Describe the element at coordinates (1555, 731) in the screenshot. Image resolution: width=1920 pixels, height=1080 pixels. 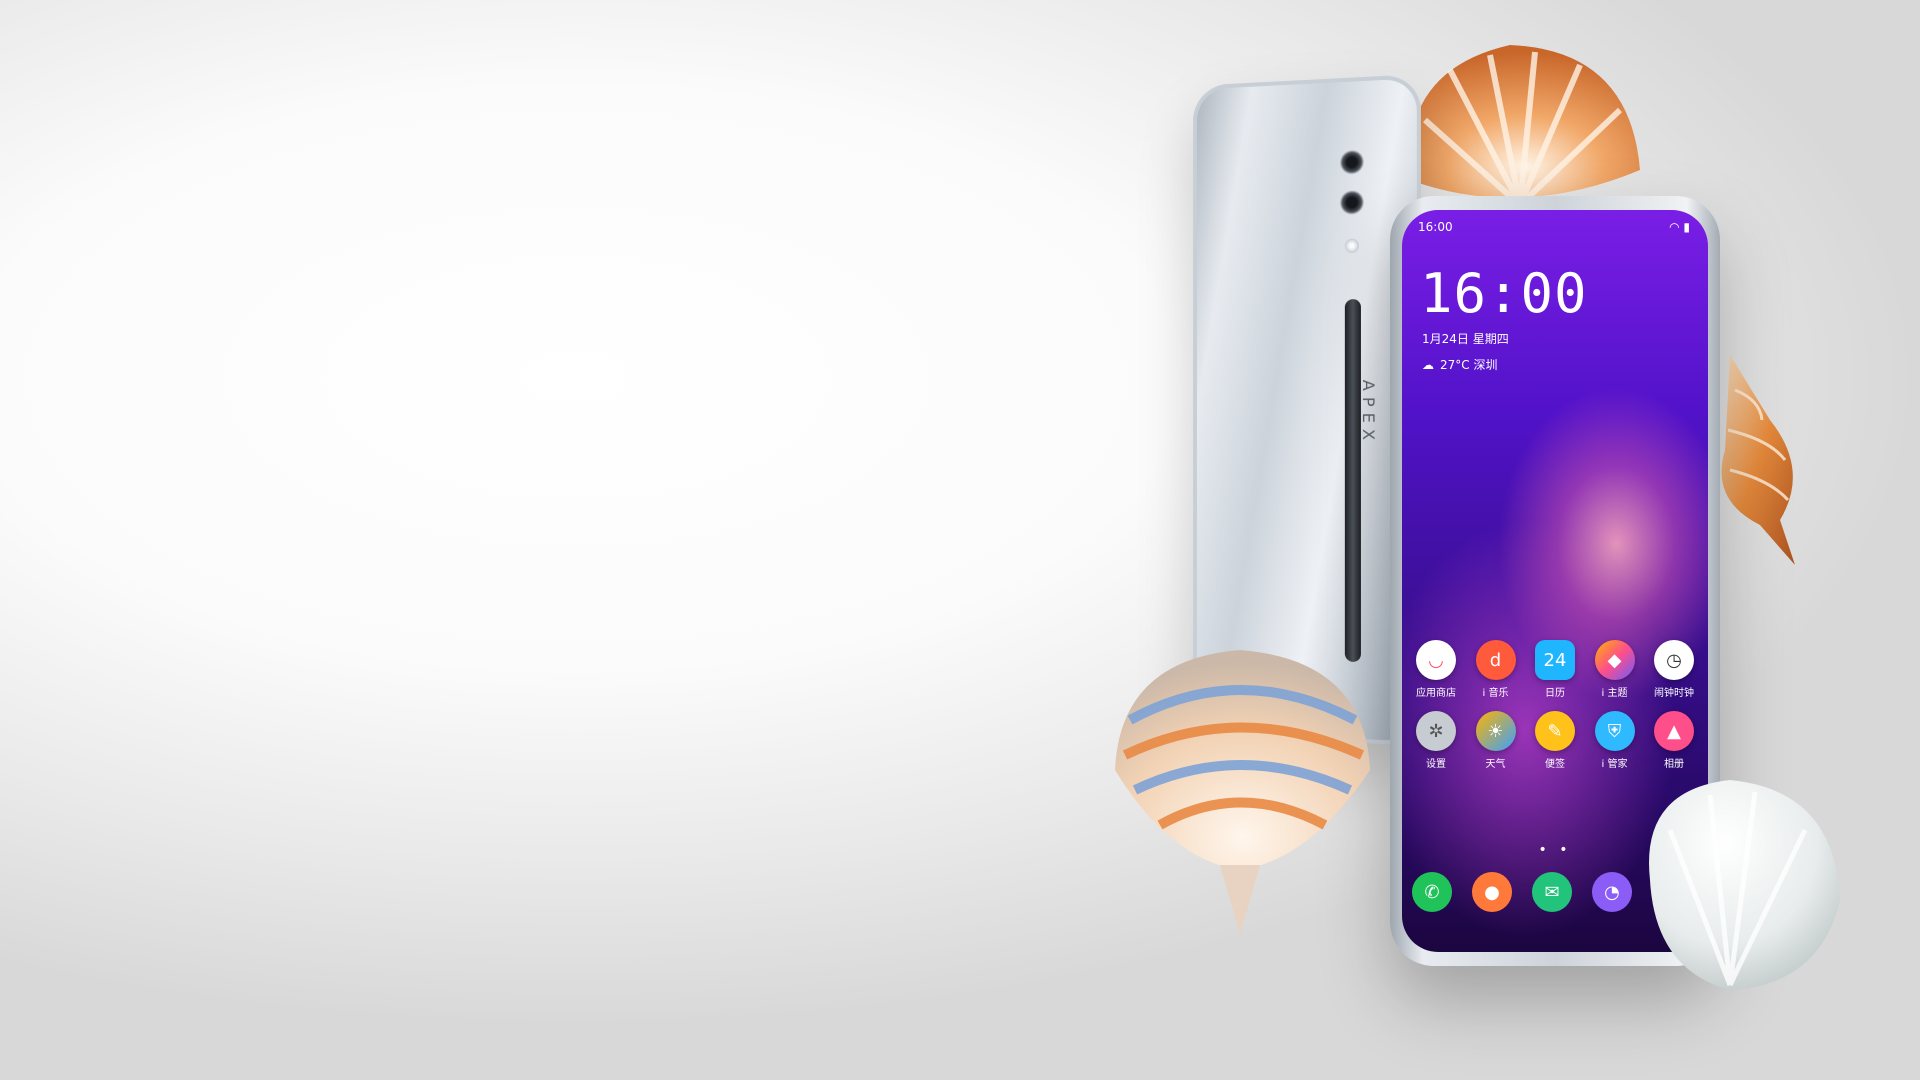
I see `notes-icon: ✎` at that location.